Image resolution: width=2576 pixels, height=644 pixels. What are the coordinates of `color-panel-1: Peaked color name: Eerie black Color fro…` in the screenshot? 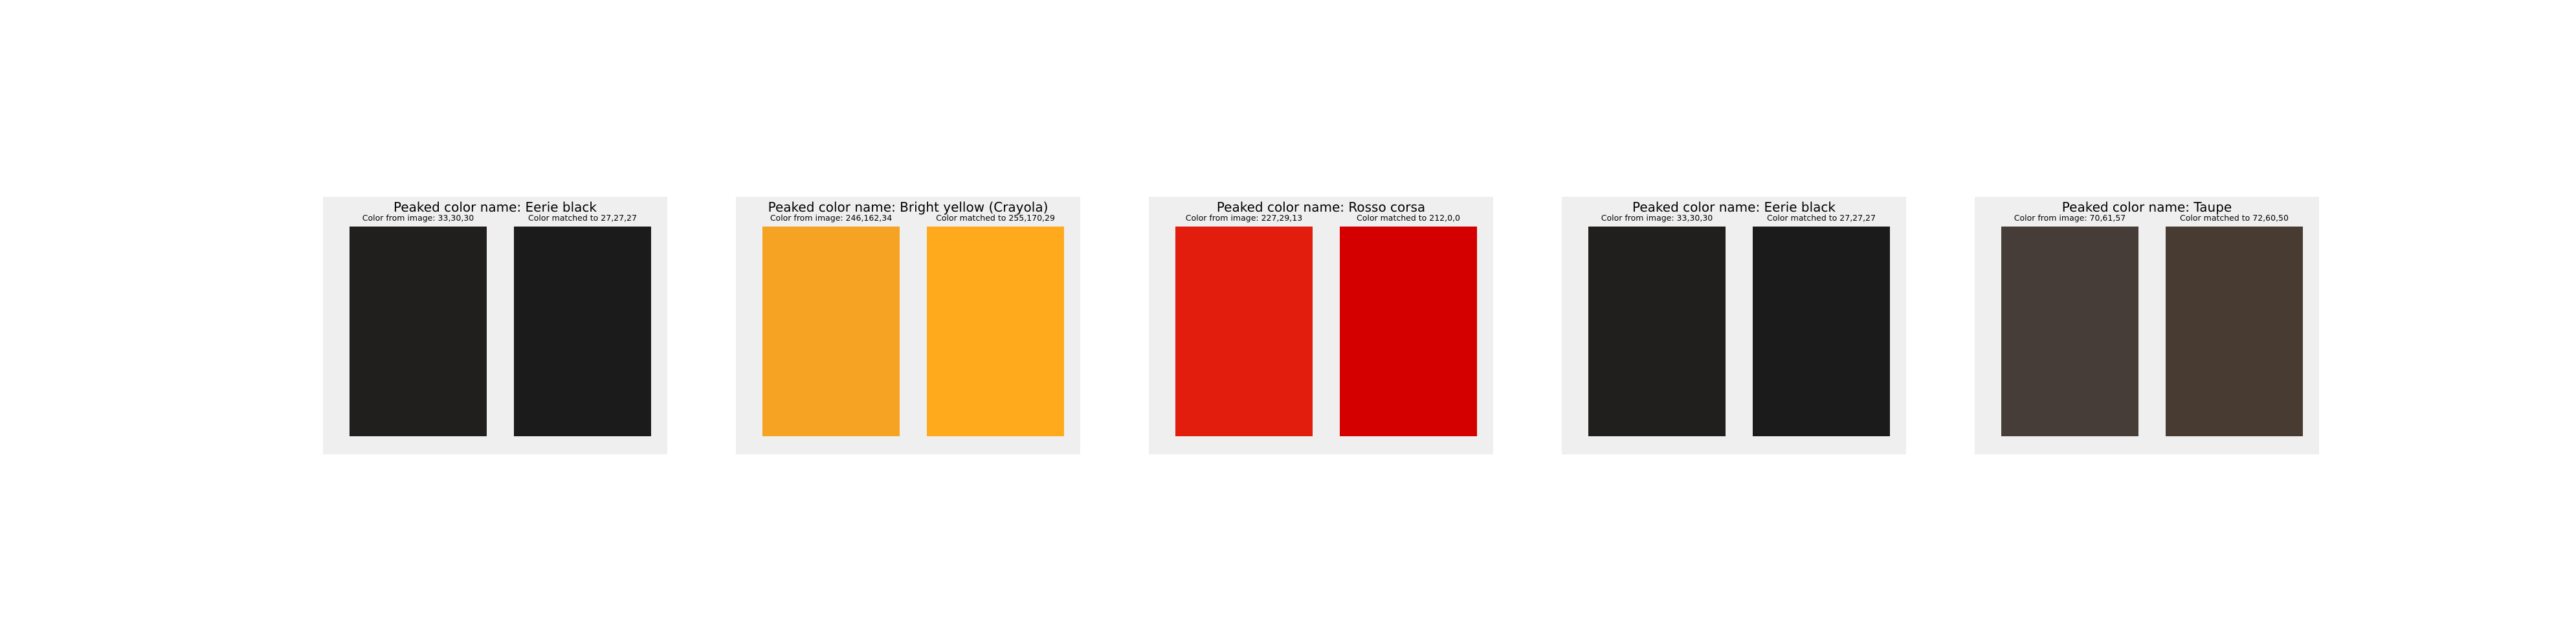 It's located at (495, 325).